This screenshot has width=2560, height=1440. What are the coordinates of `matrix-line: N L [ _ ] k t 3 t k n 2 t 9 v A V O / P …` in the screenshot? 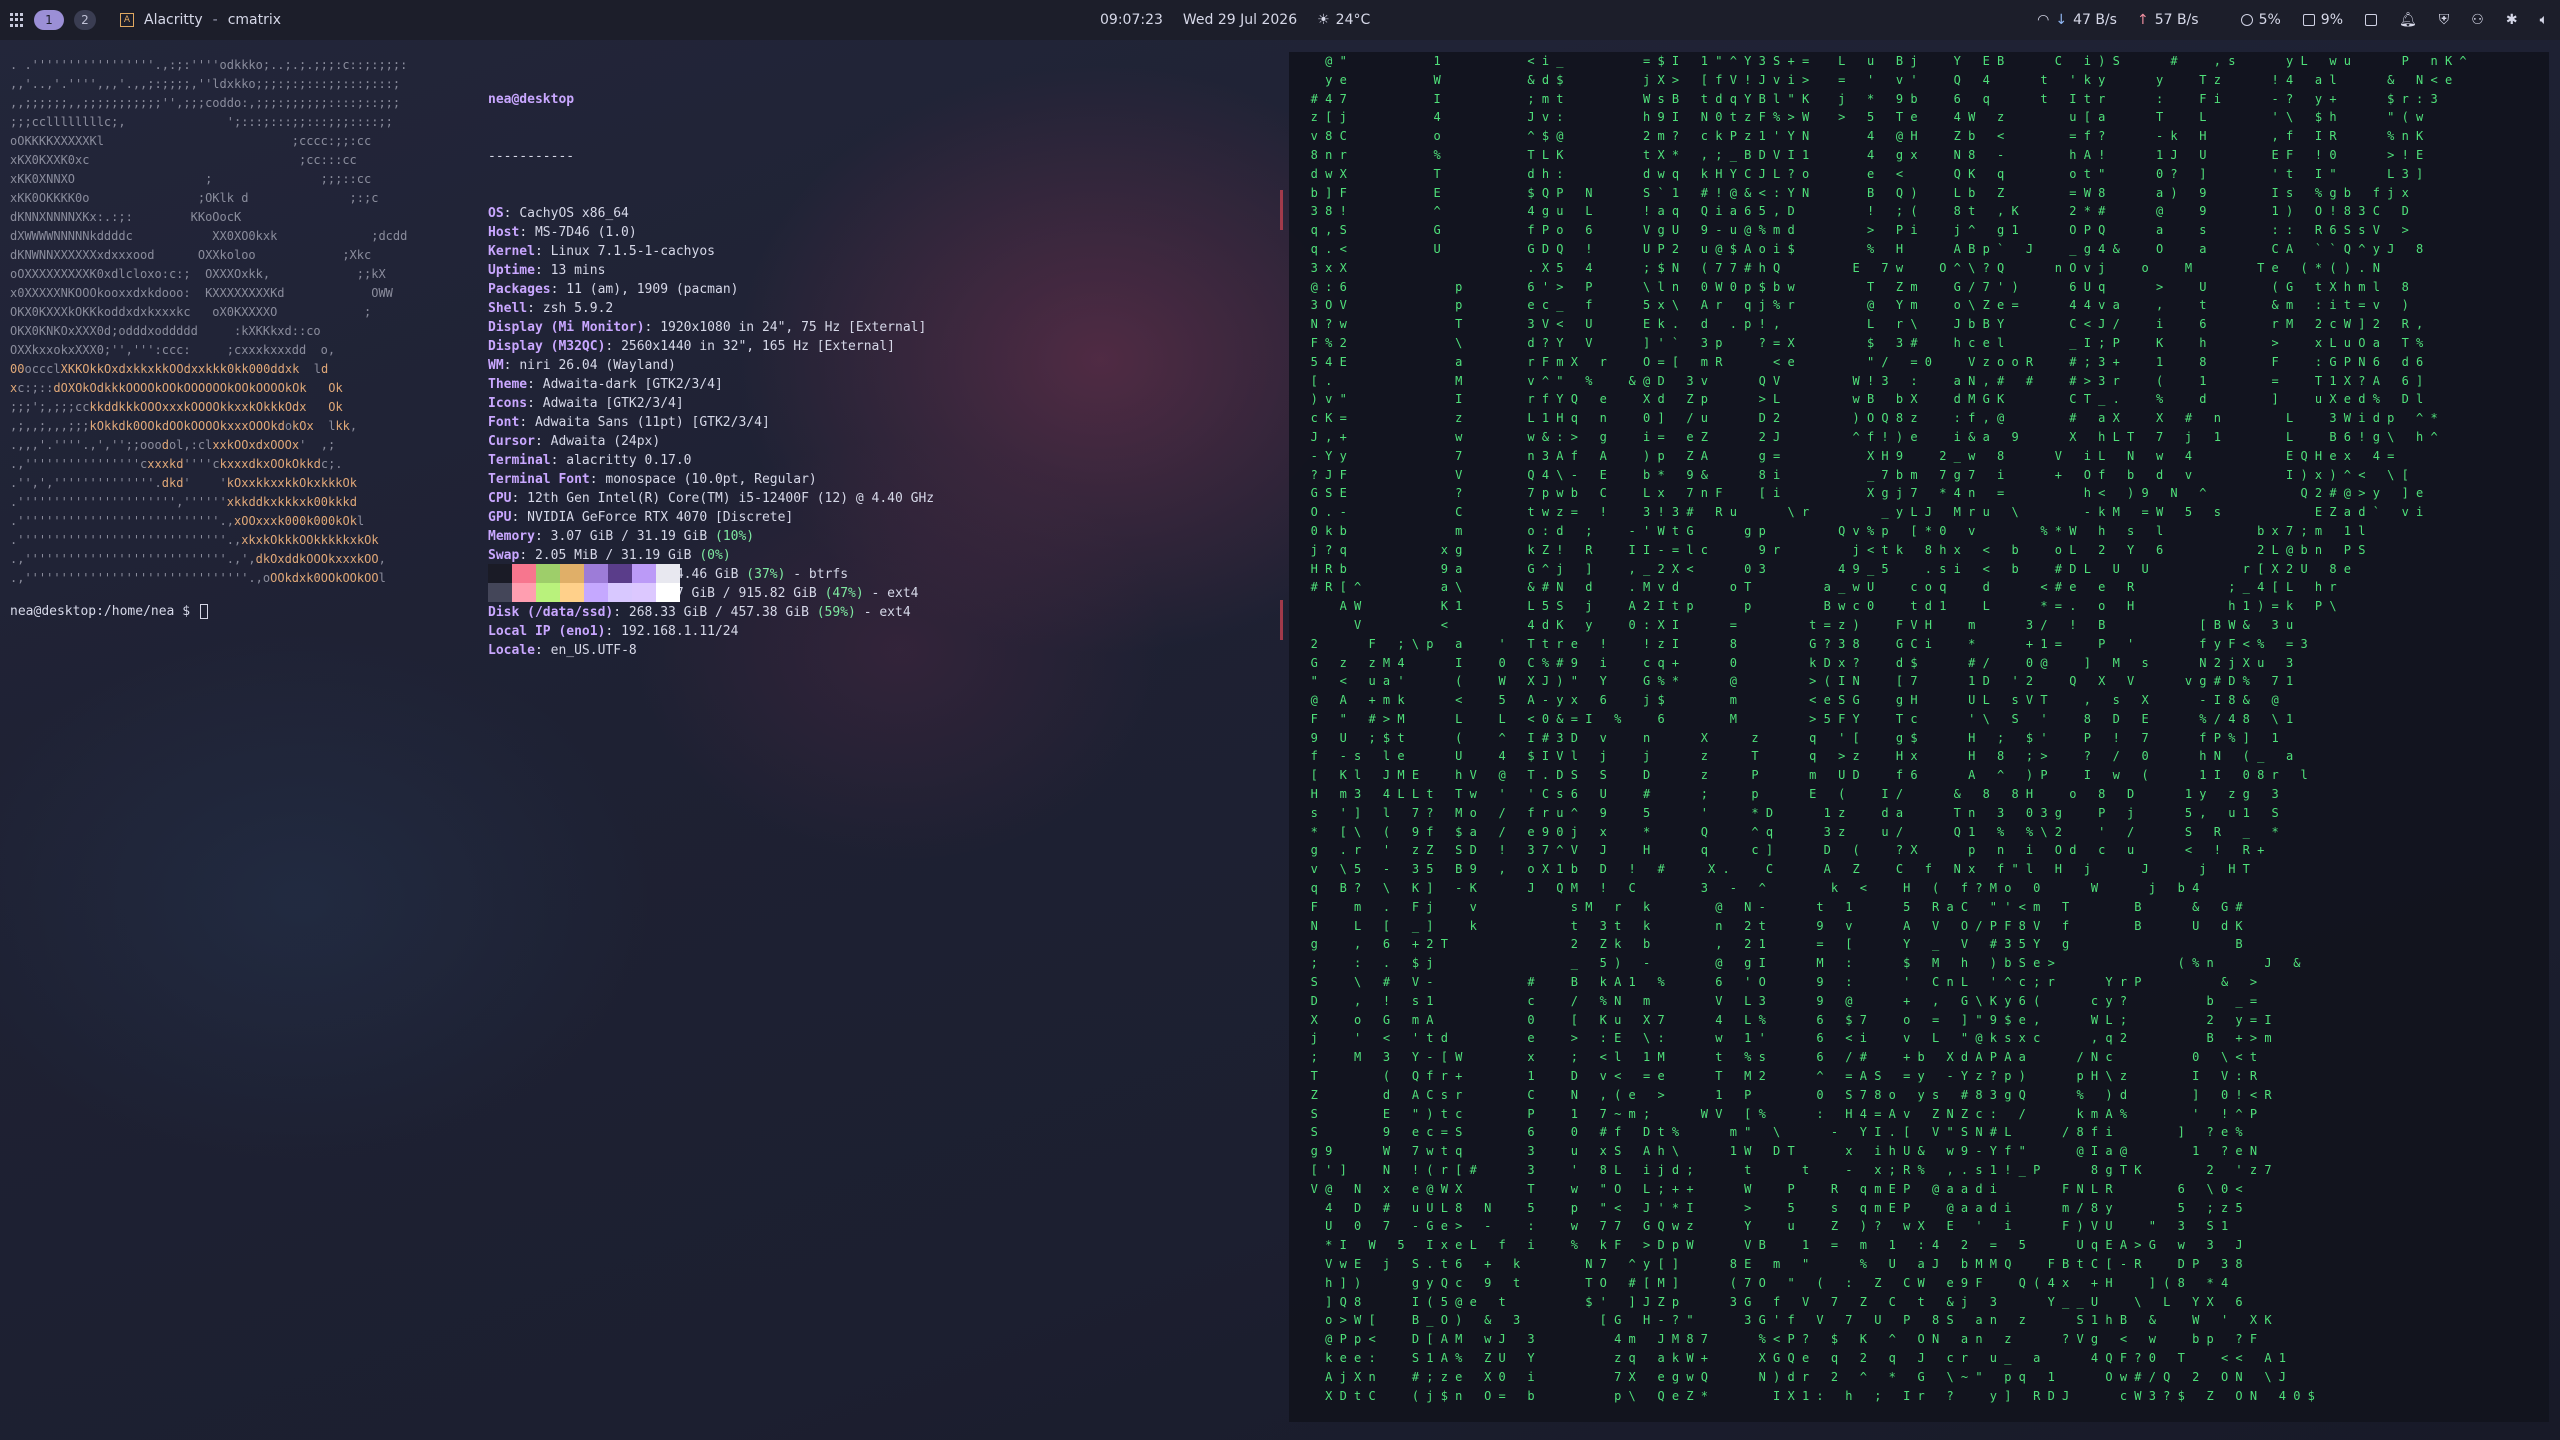 It's located at (1766, 925).